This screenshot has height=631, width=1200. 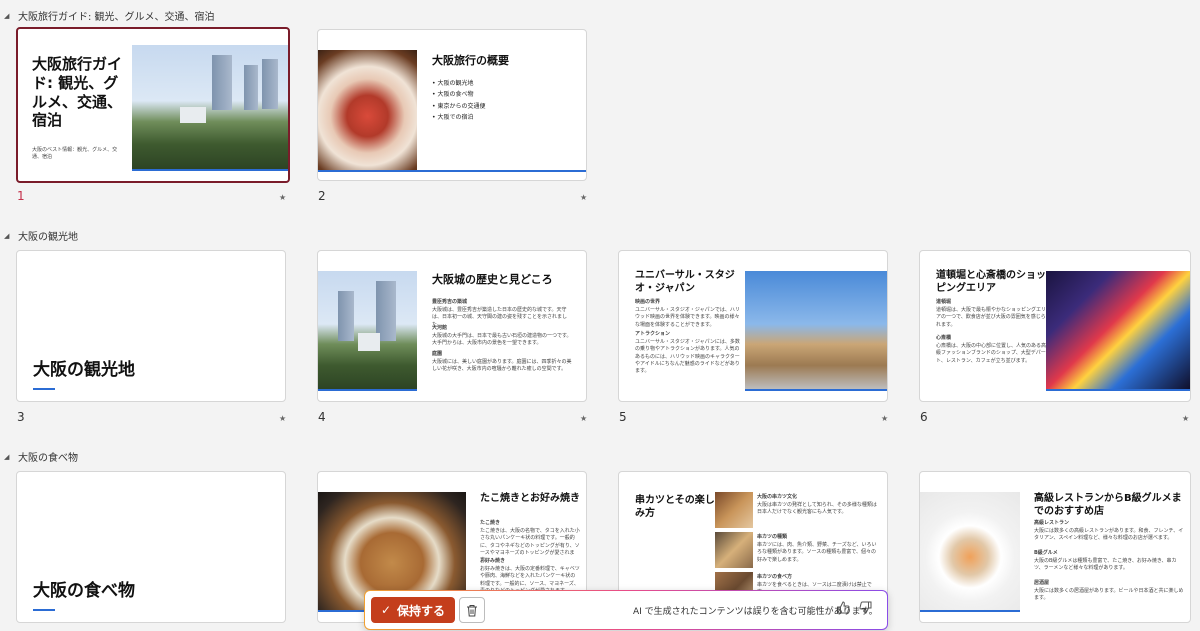 I want to click on ai-suggestion-toolbar: ✓ 保持する AI で生成されたコンテンツは誤りを含む可能性があります。, so click(x=626, y=610).